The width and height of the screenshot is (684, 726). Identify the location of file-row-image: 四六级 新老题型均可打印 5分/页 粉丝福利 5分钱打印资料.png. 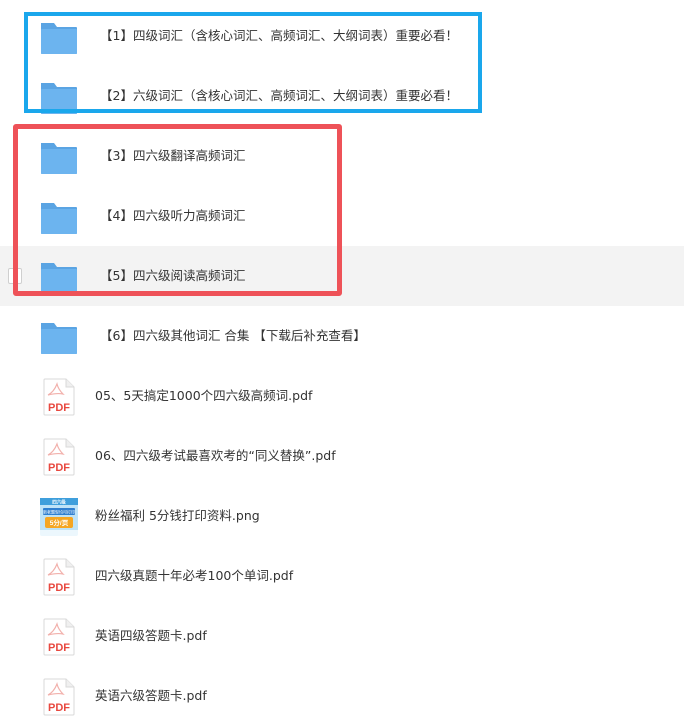
(342, 516).